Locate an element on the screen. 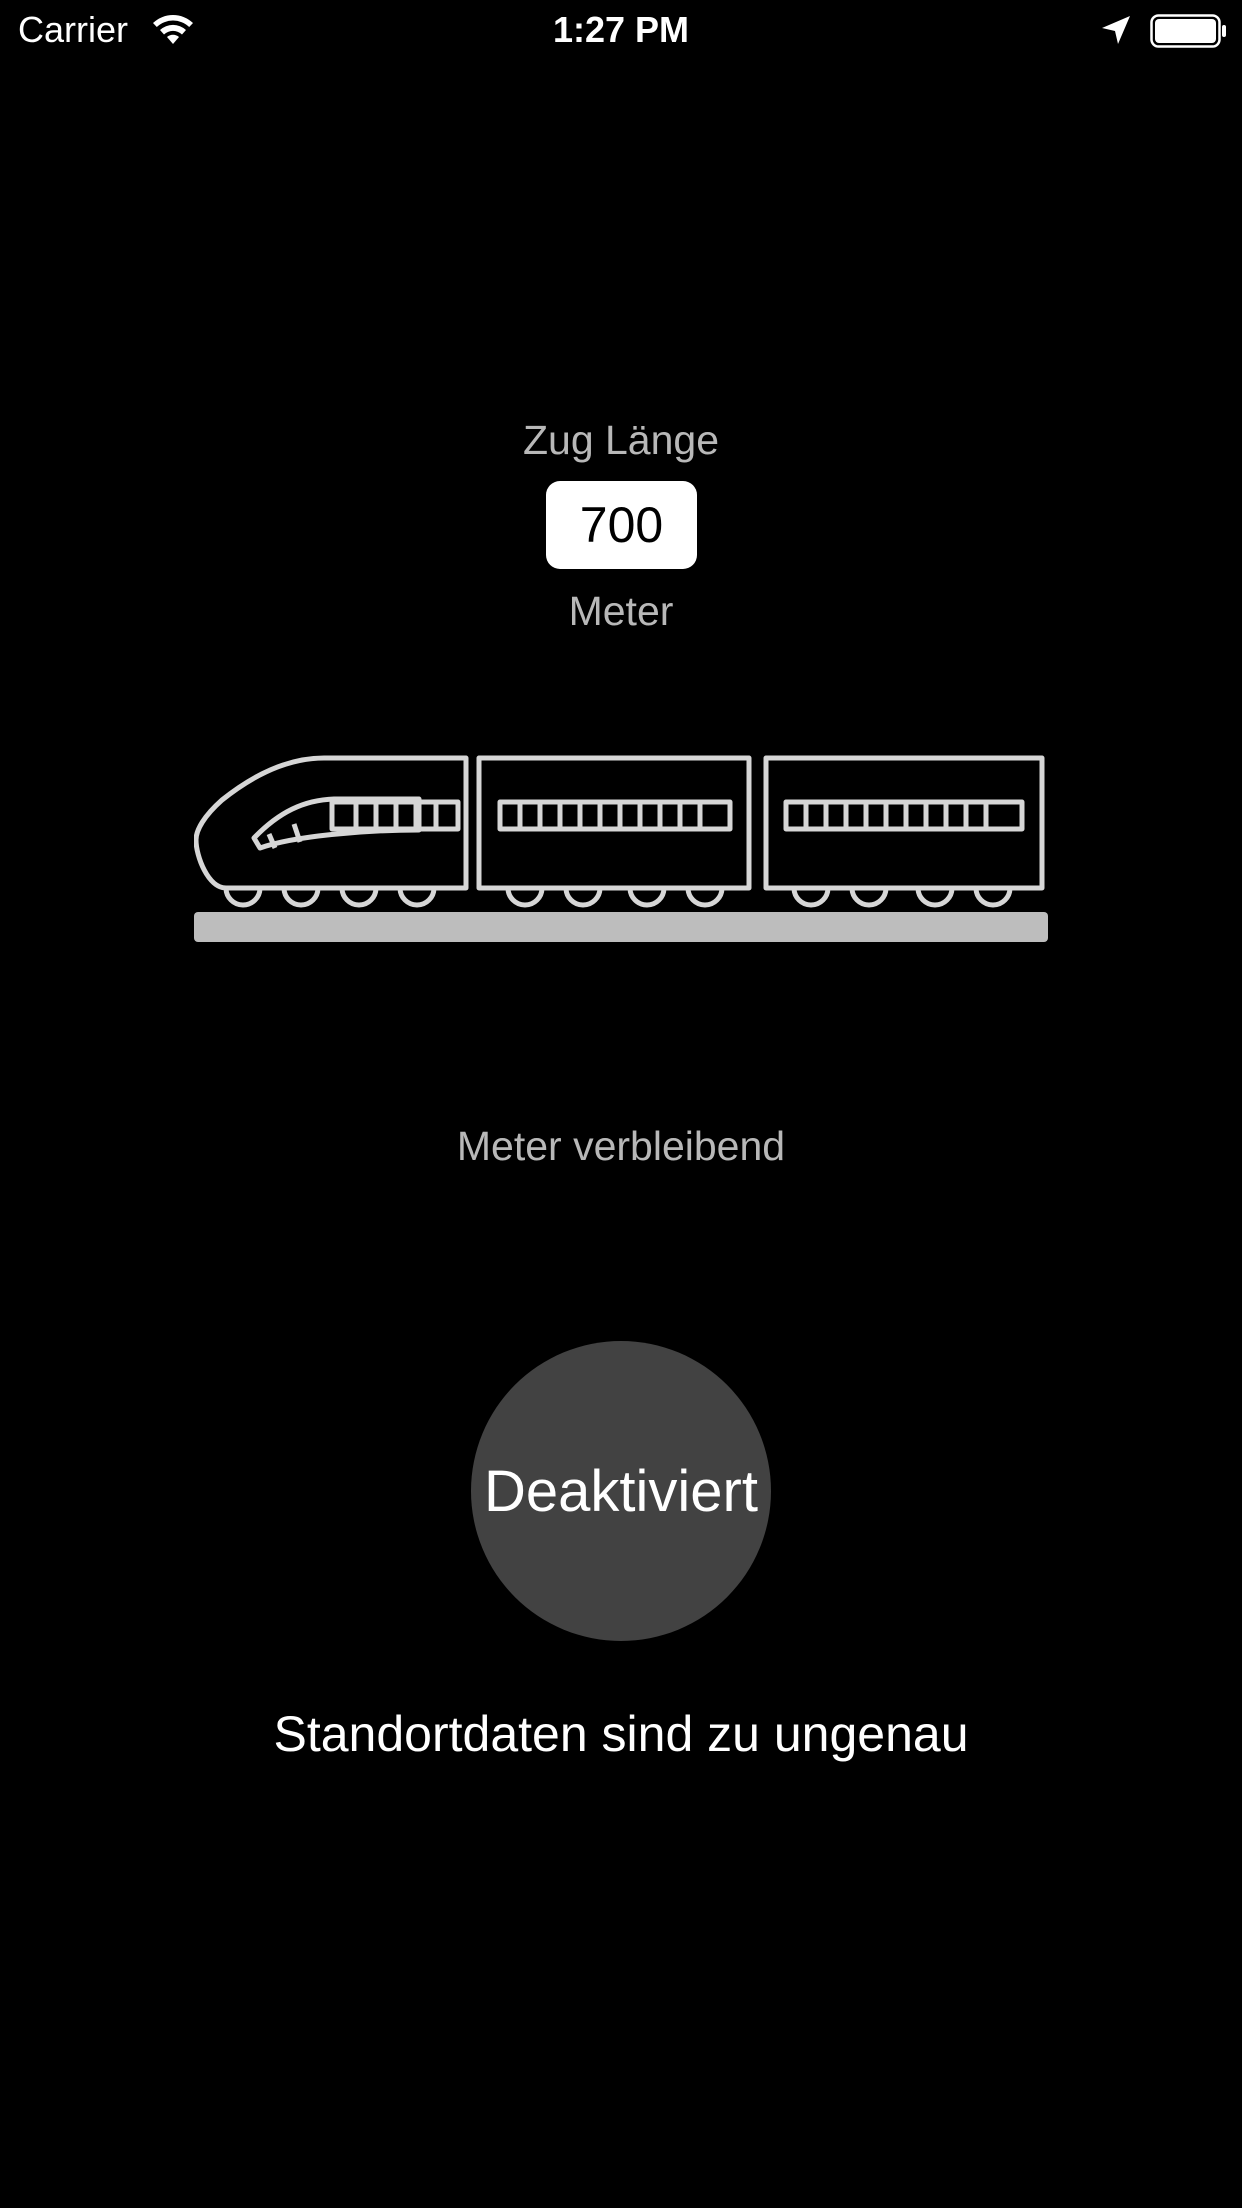  activation-toggle-button: Deaktiviert is located at coordinates (621, 1491).